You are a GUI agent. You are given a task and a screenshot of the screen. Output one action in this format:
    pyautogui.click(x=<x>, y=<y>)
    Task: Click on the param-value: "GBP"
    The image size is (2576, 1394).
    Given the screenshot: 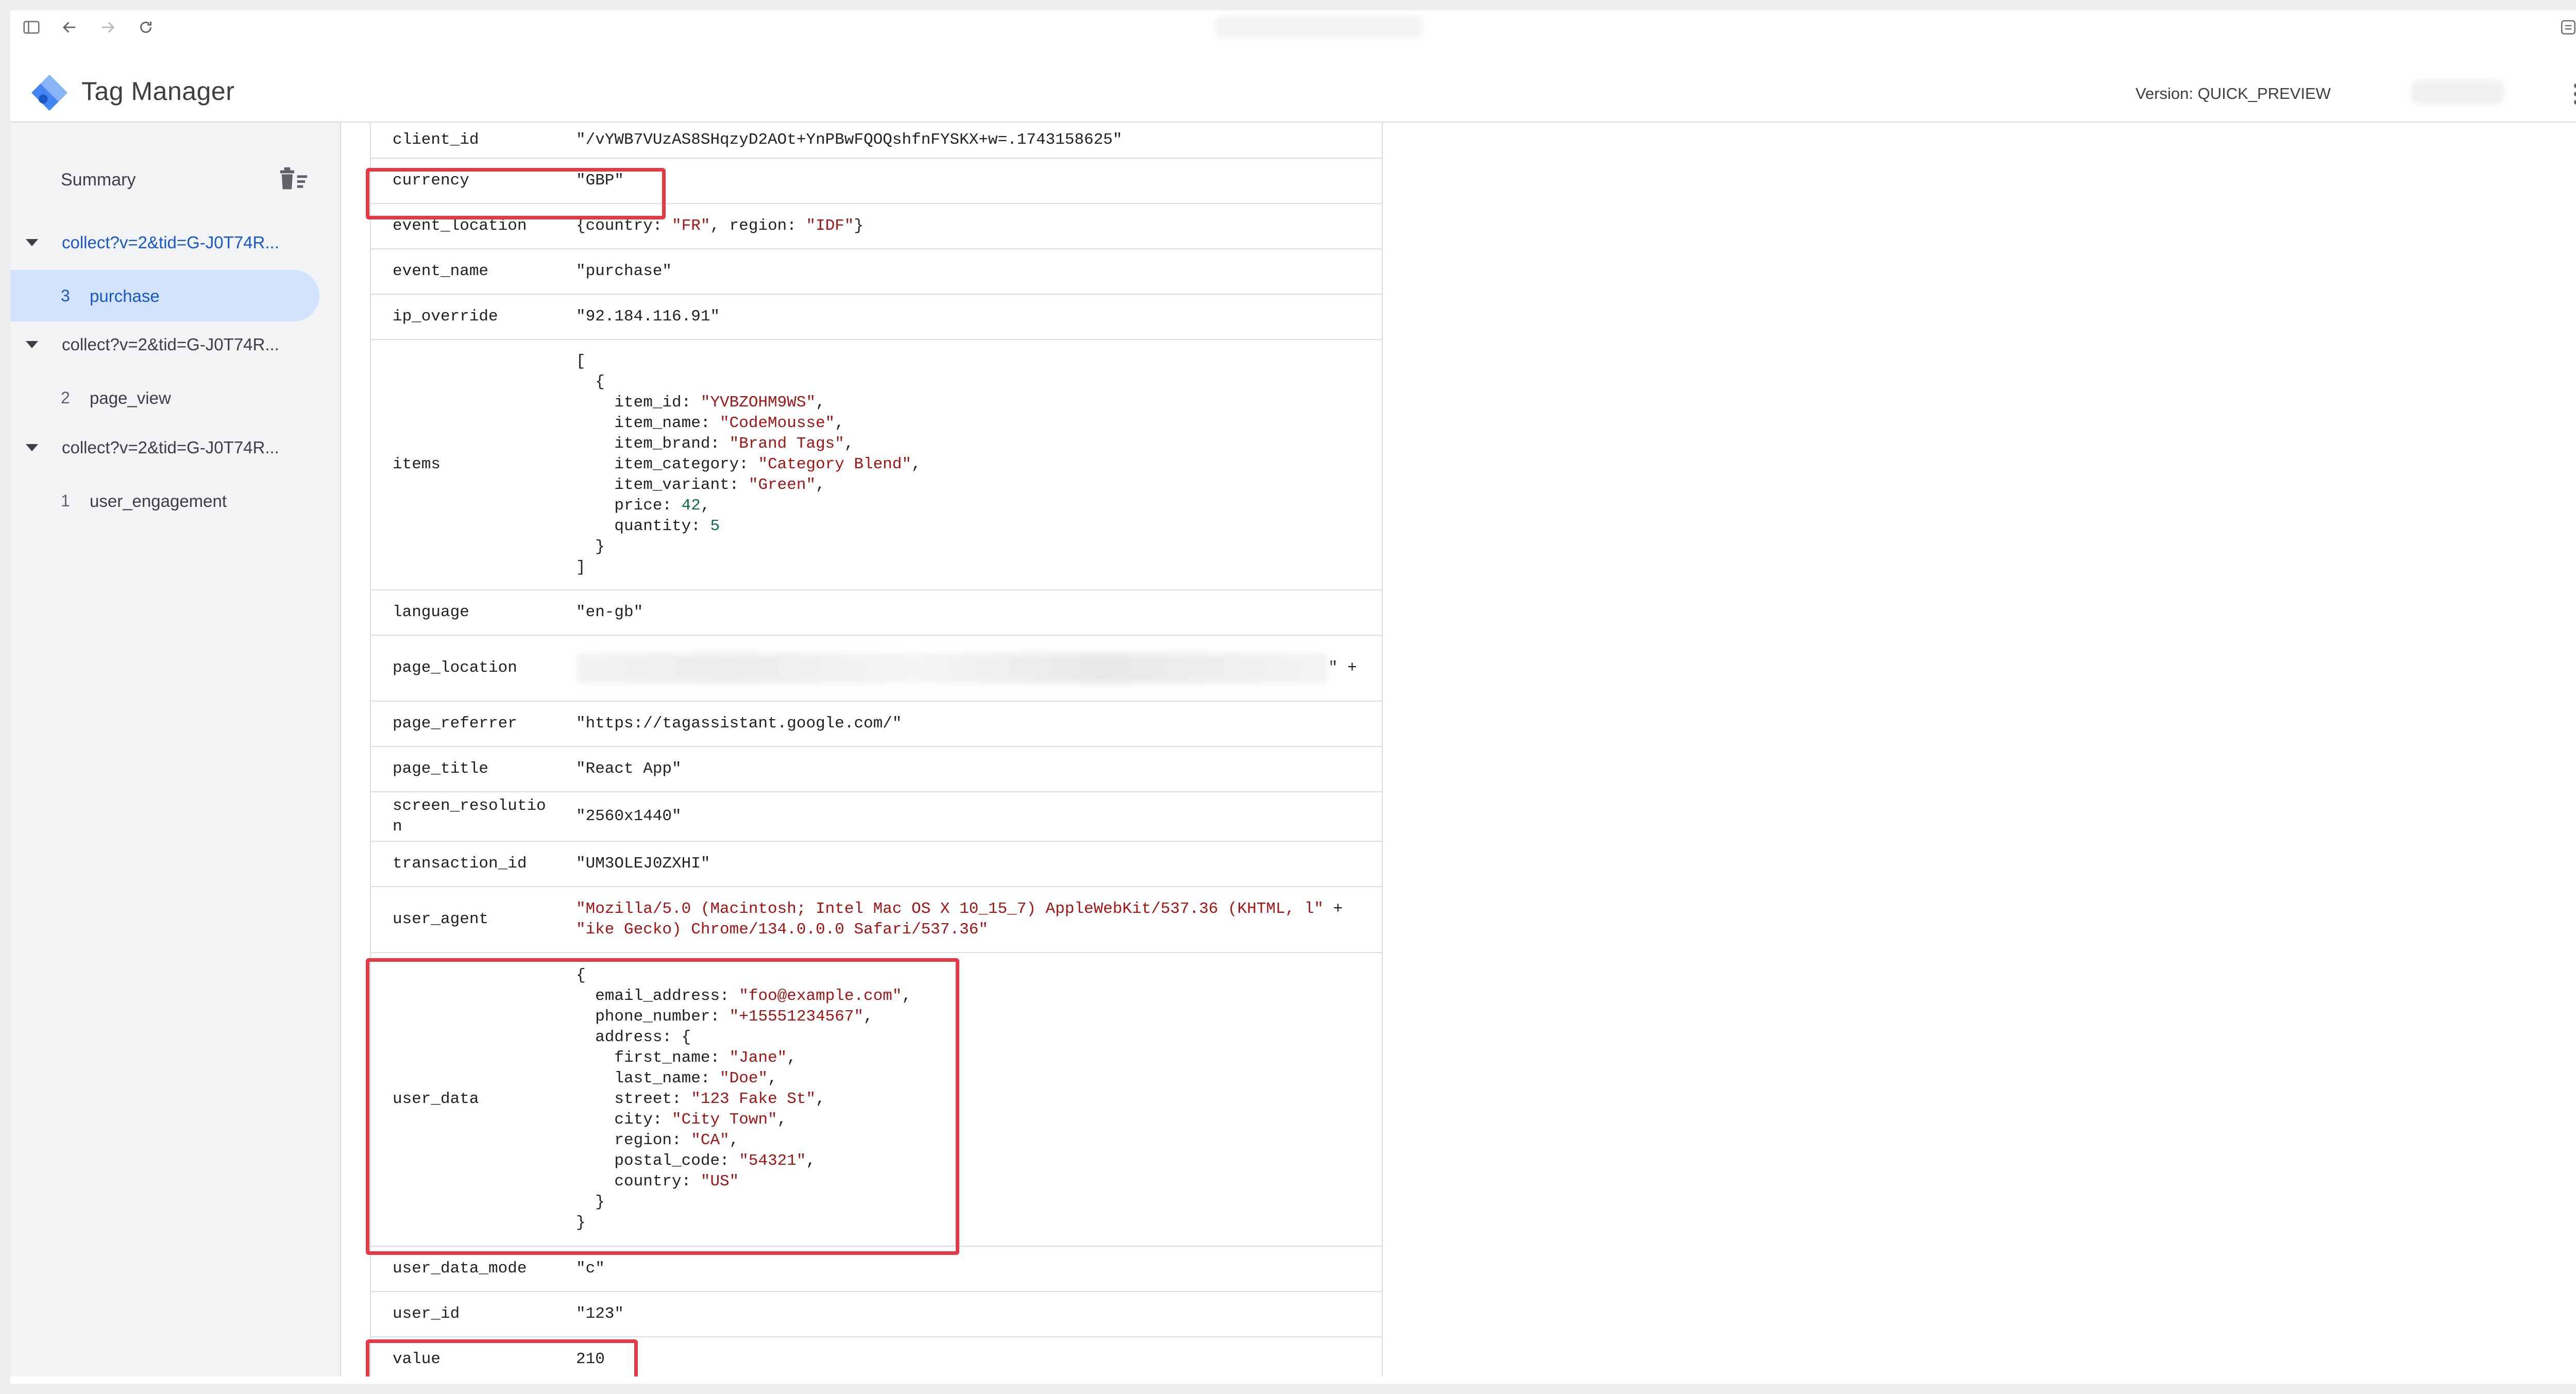 What is the action you would take?
    pyautogui.click(x=600, y=181)
    